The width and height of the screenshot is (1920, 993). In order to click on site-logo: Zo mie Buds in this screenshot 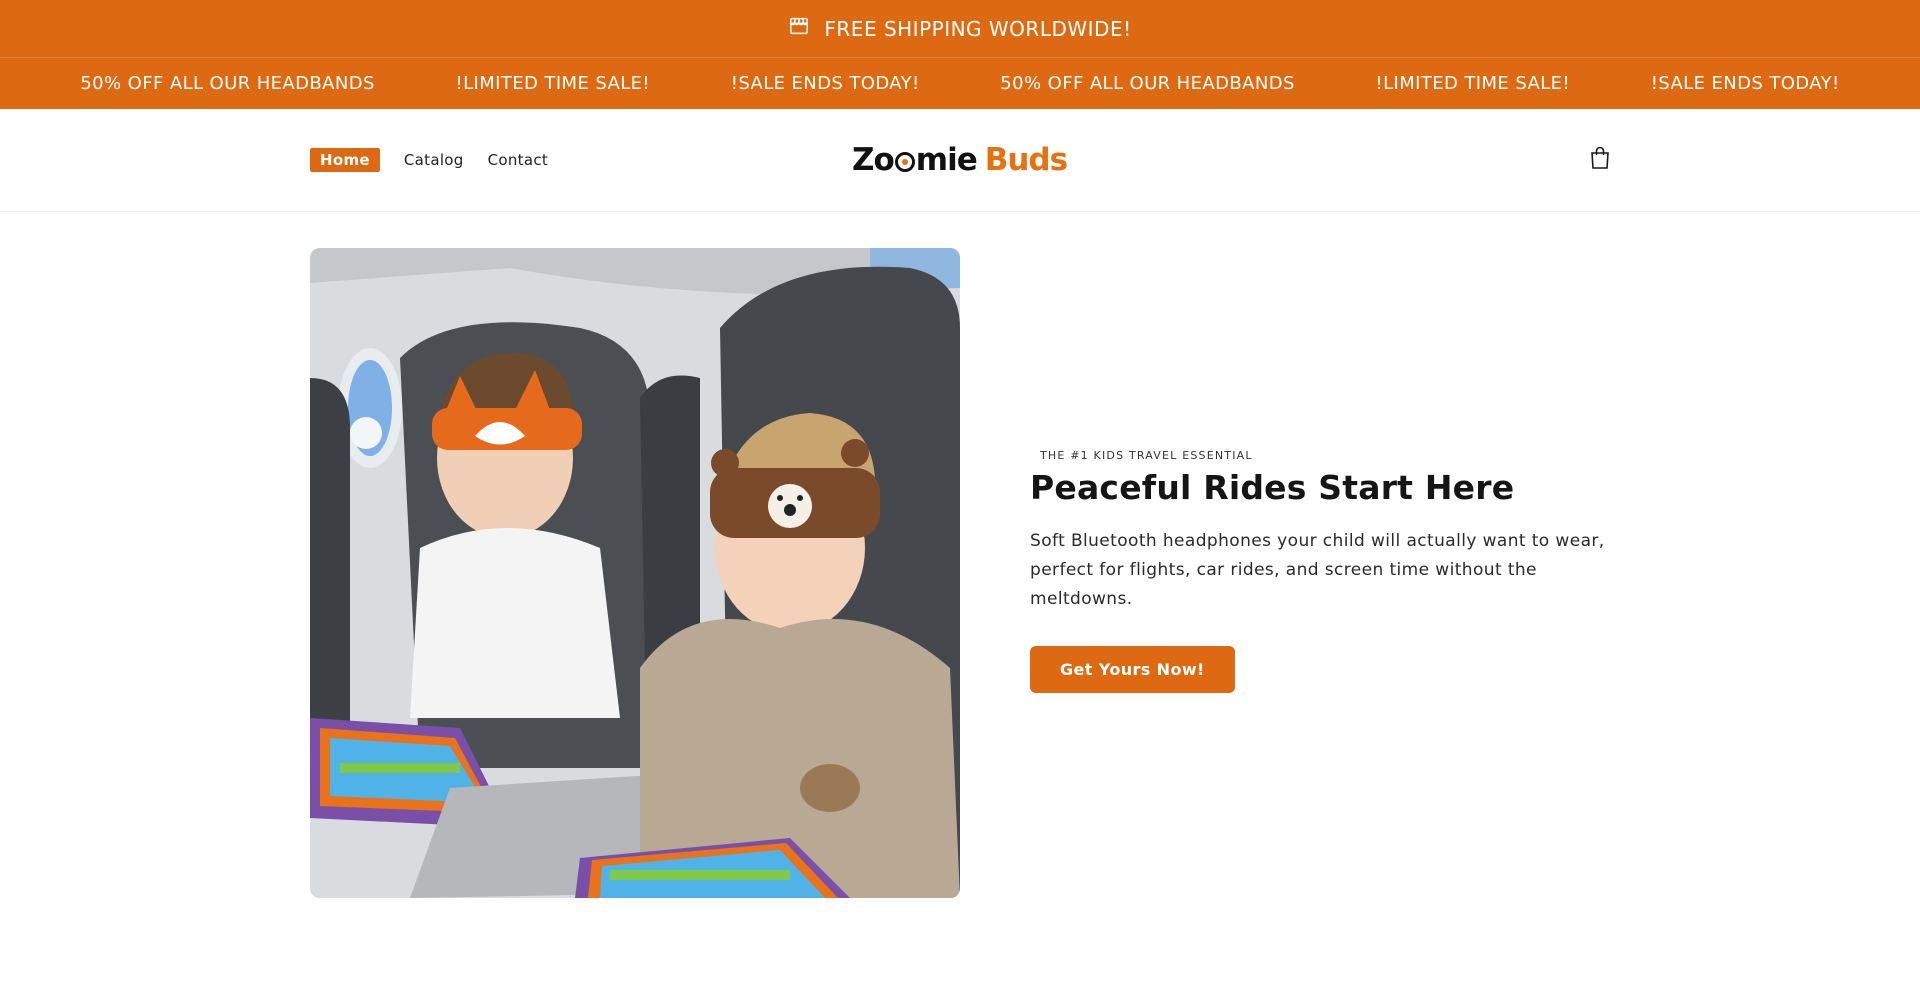, I will do `click(960, 160)`.